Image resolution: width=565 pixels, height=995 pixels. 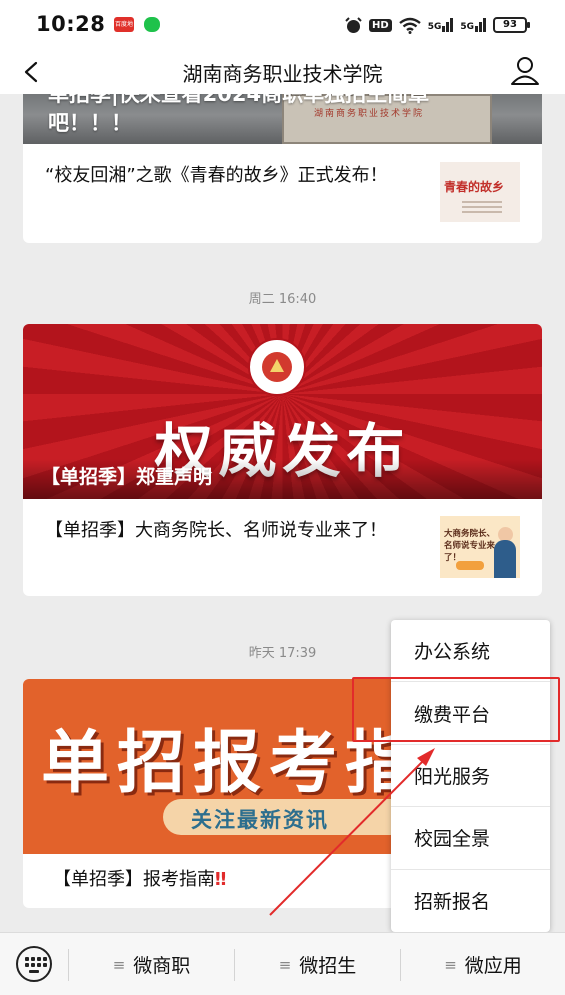 What do you see at coordinates (467, 27) in the screenshot?
I see `network-label-2: 5G` at bounding box center [467, 27].